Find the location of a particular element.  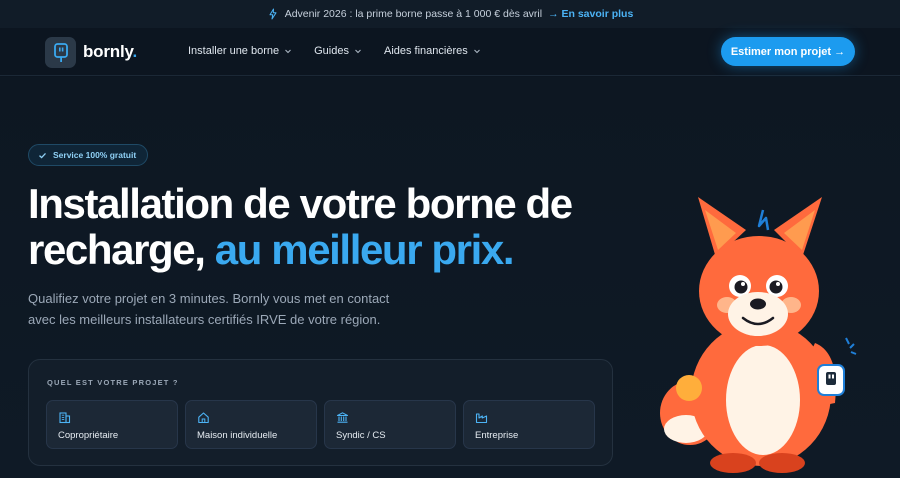

option-syndic: Syndic / CS is located at coordinates (390, 424).